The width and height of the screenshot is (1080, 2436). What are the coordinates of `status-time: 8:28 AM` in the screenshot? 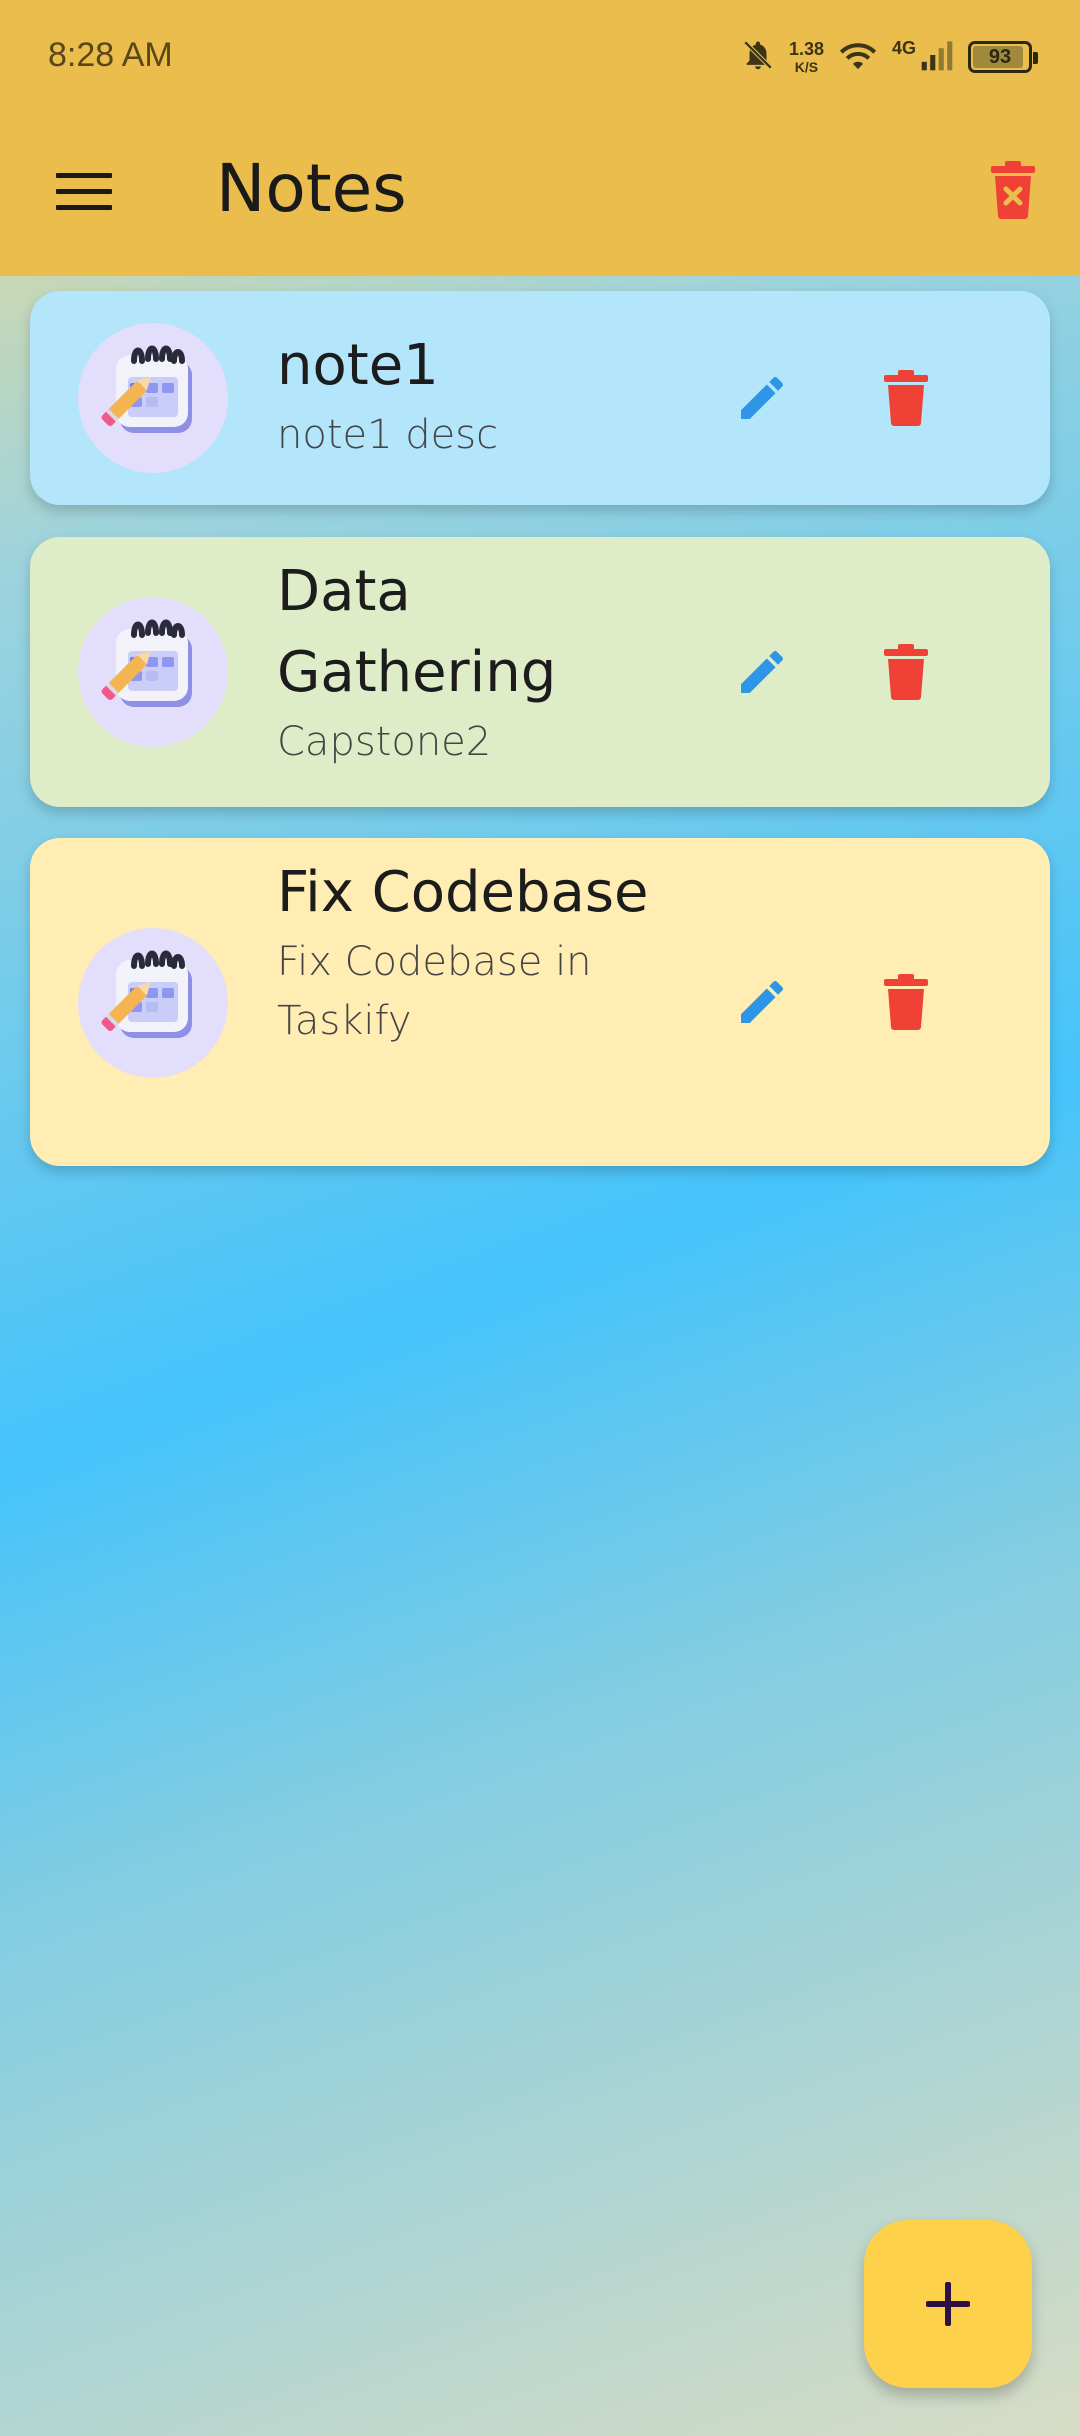 It's located at (110, 55).